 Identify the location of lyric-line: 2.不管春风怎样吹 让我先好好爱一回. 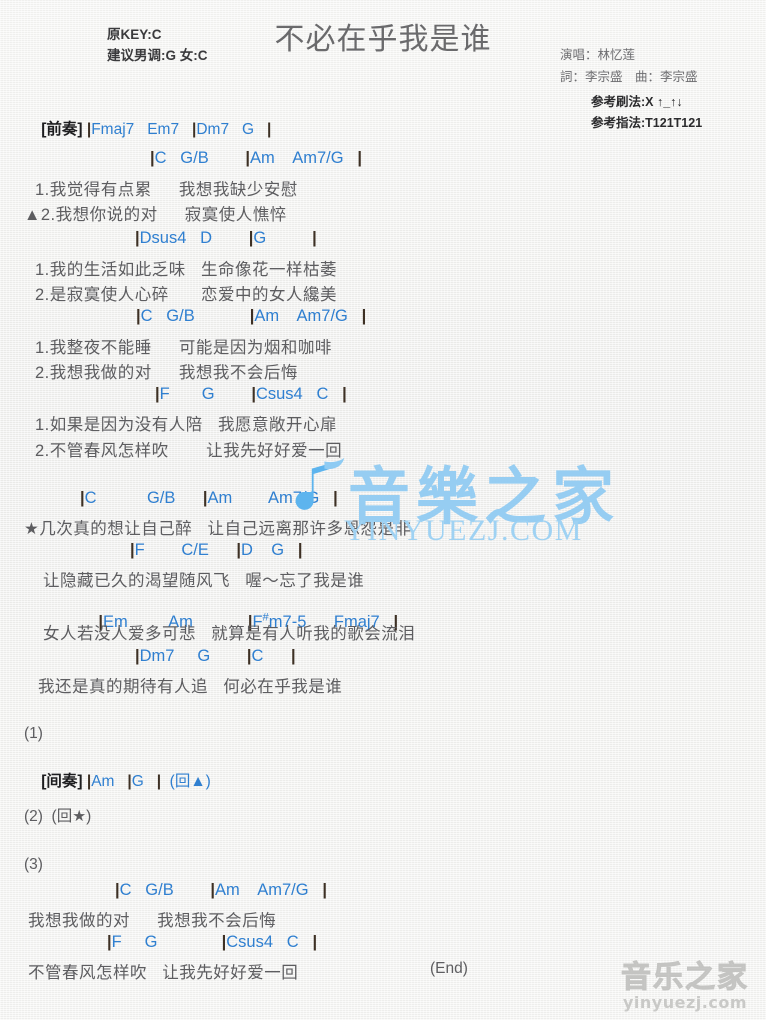
(189, 451).